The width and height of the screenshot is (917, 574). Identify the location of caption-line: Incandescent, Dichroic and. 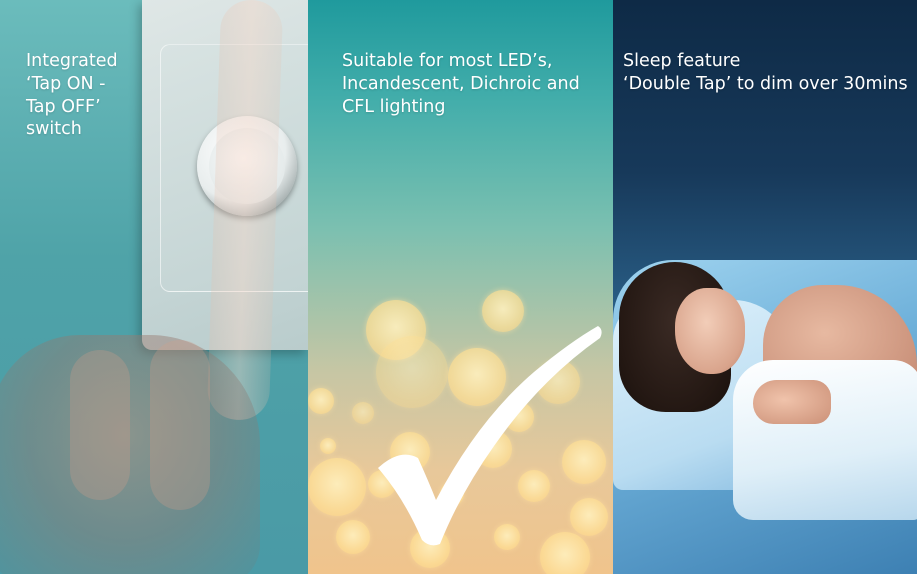
(461, 83).